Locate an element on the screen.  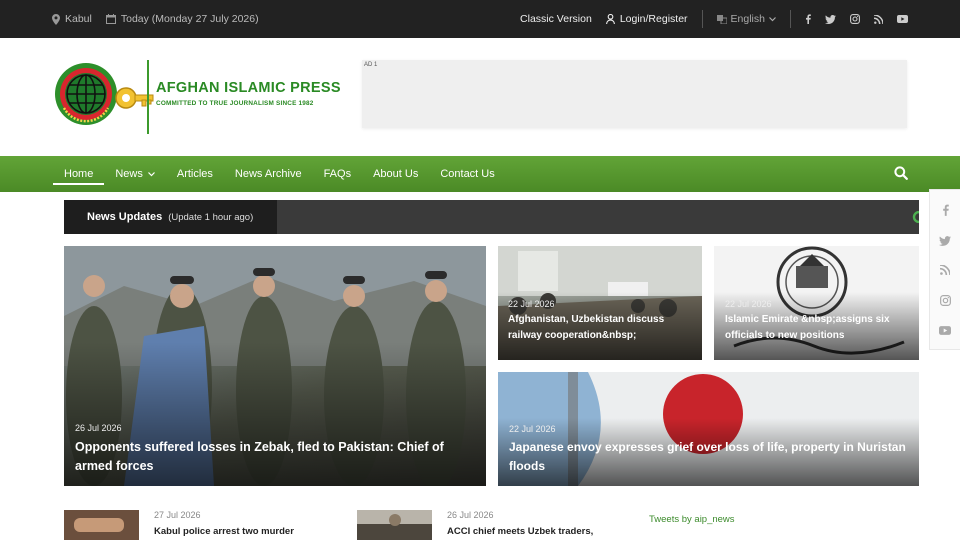
nav-label: News Archive is located at coordinates (268, 174).